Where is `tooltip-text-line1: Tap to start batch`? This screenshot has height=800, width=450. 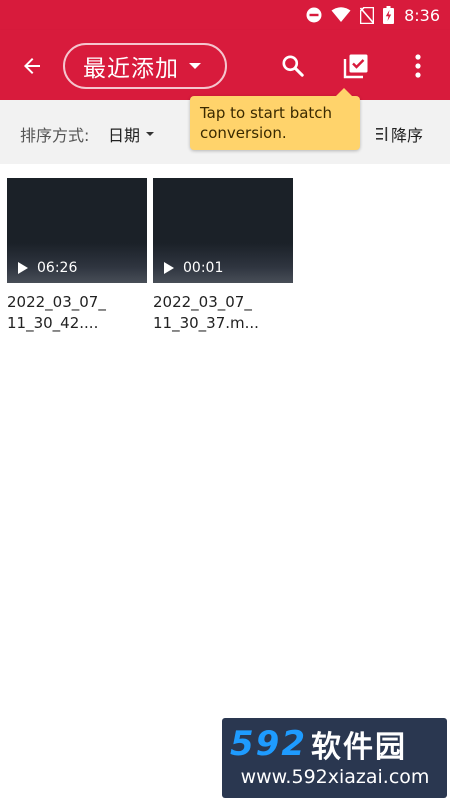
tooltip-text-line1: Tap to start batch is located at coordinates (266, 113).